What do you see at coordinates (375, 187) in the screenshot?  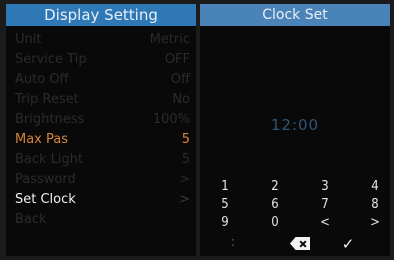 I see `key-4: 4` at bounding box center [375, 187].